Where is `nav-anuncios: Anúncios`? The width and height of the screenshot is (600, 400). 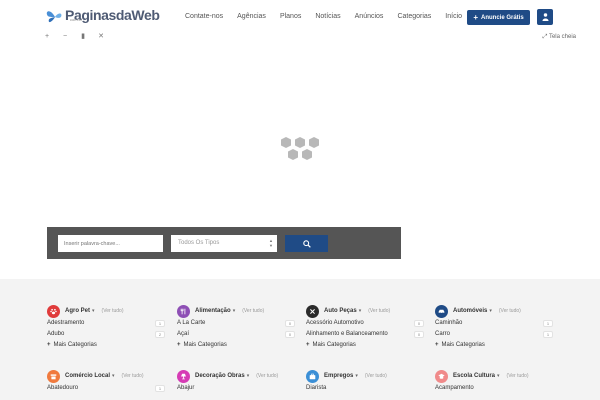 nav-anuncios: Anúncios is located at coordinates (369, 16).